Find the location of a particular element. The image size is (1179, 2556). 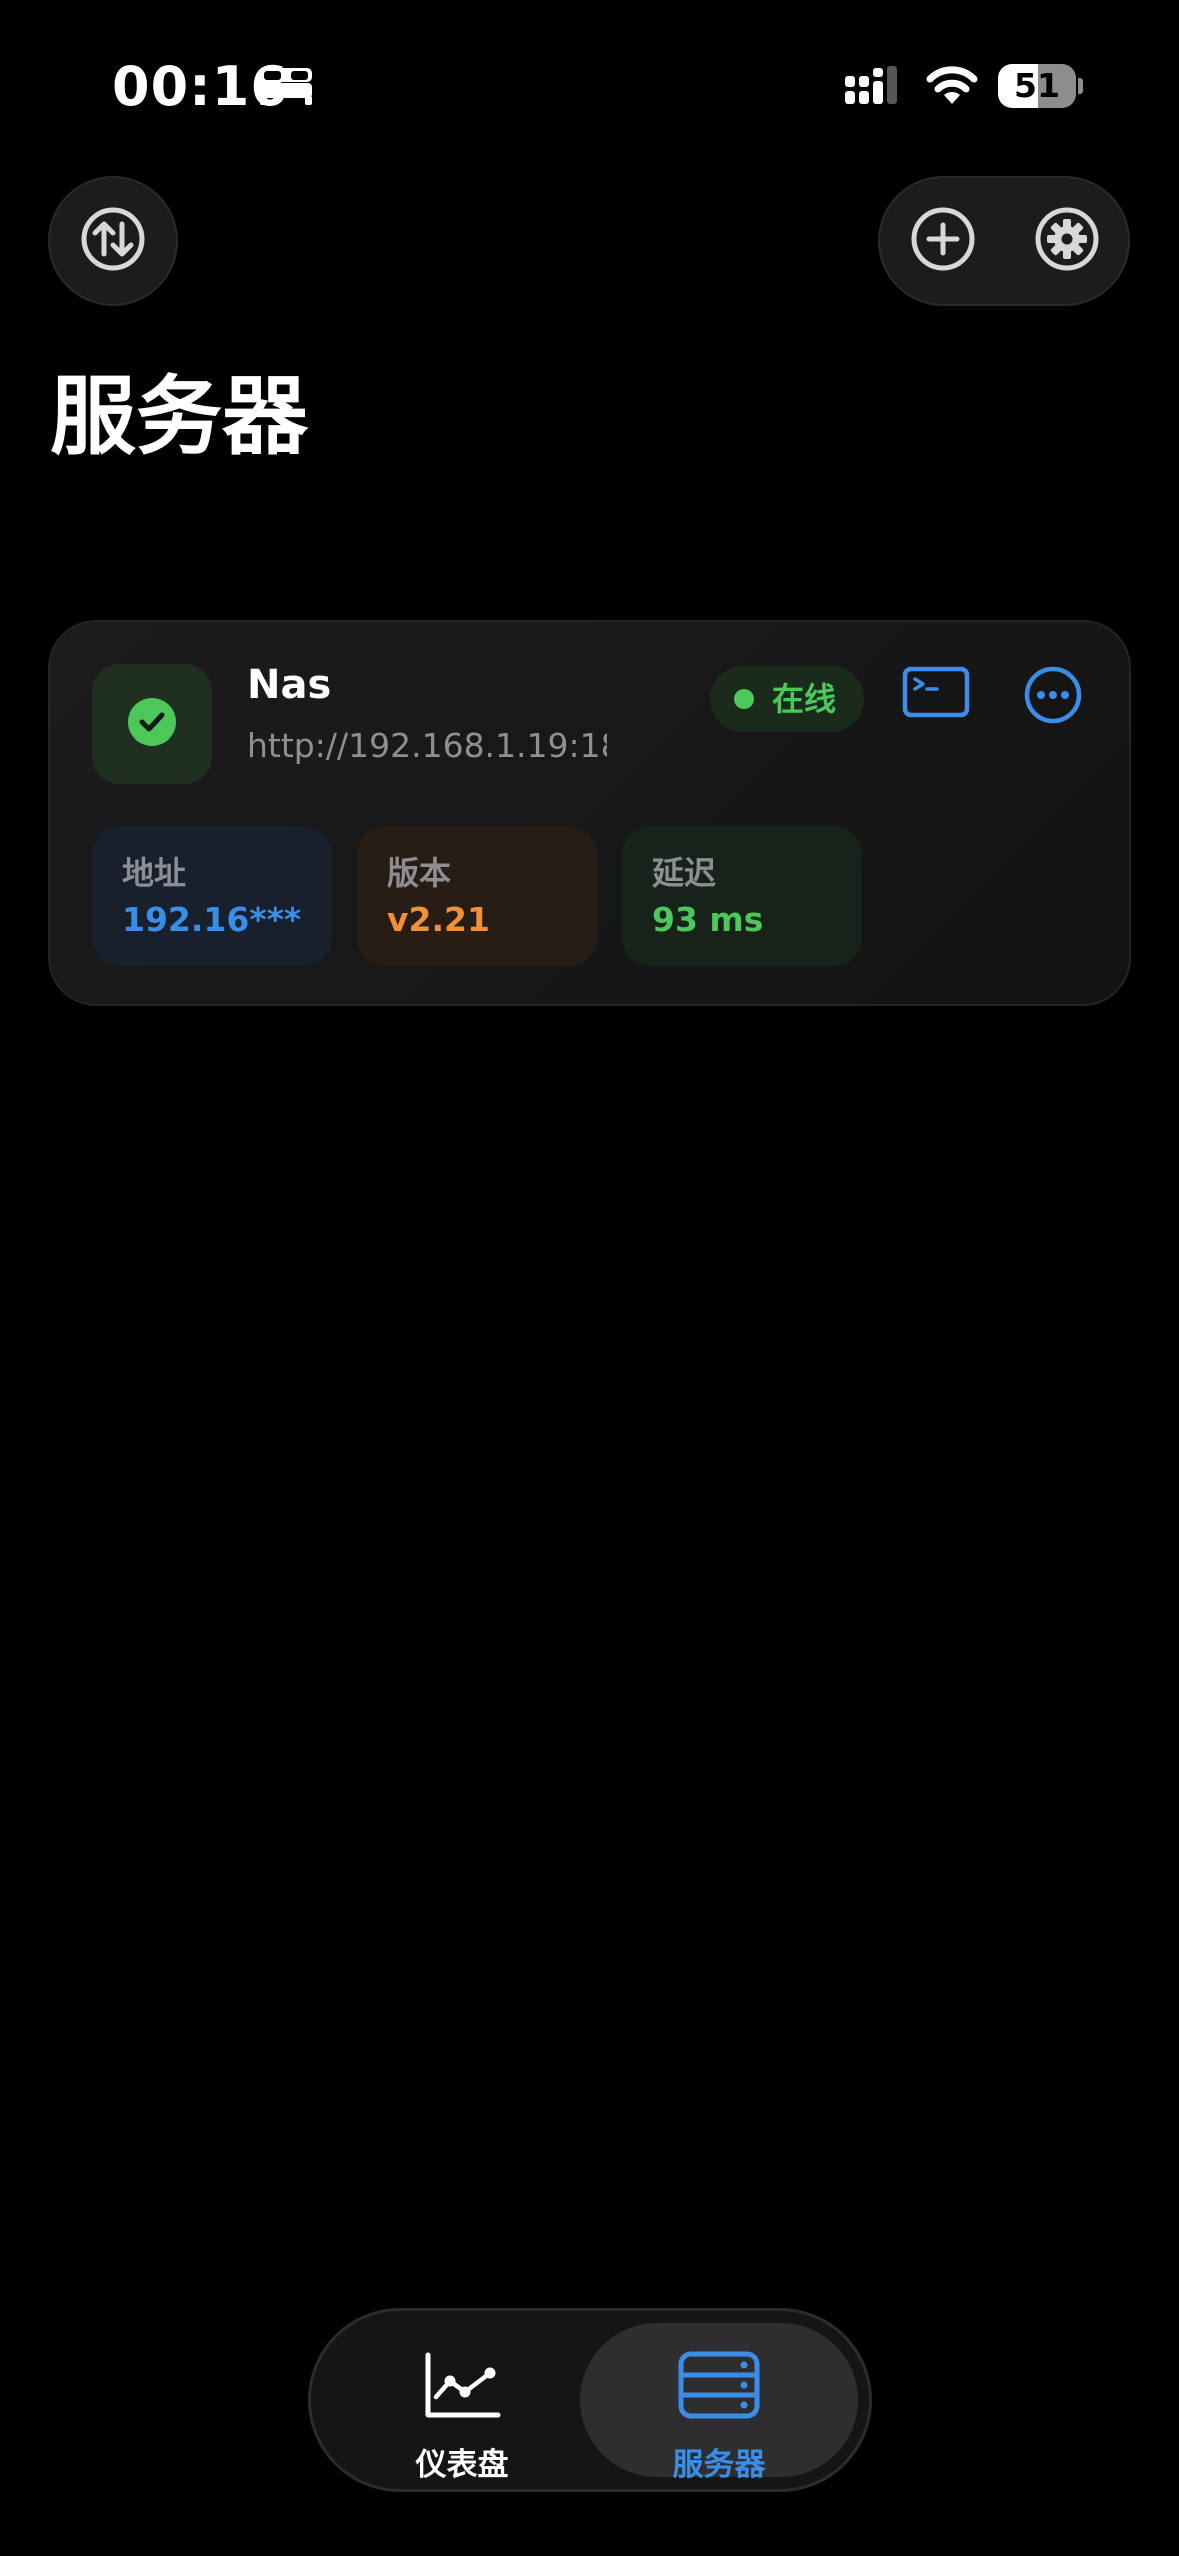

sort-toggle-button is located at coordinates (113, 241).